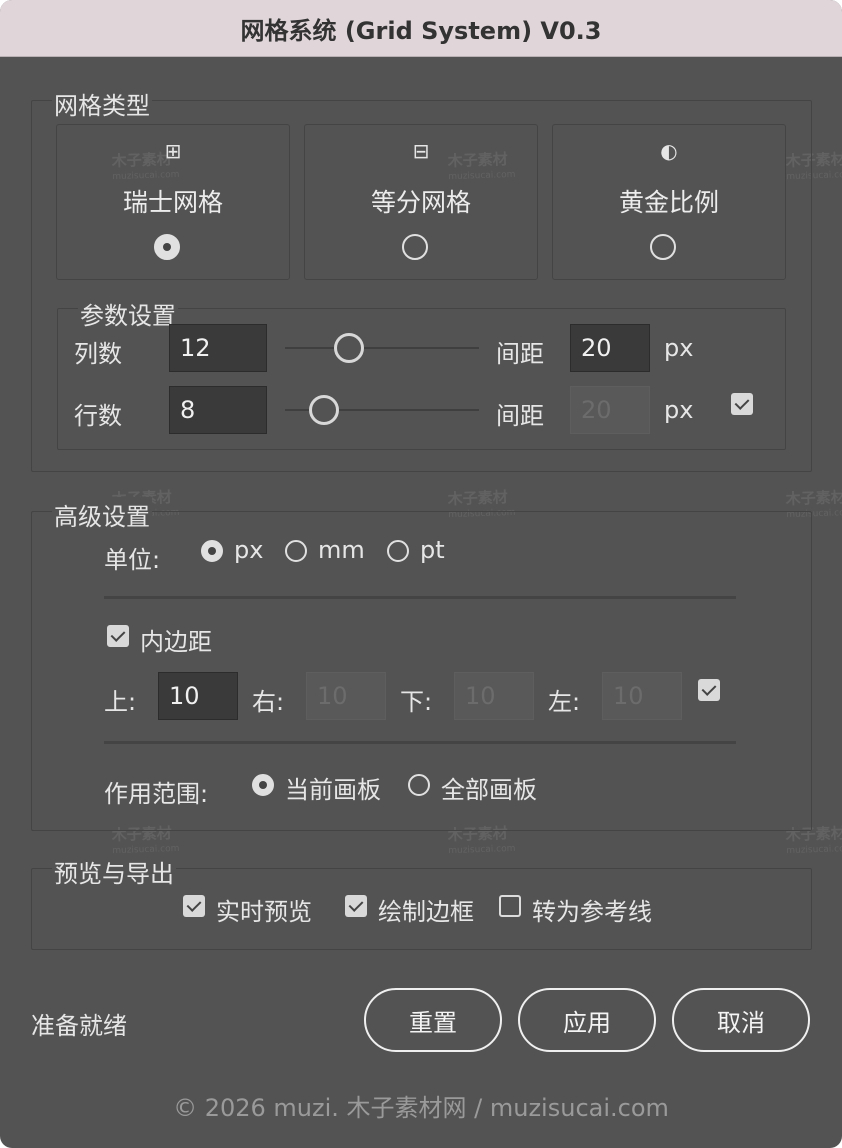 The width and height of the screenshot is (842, 1148). What do you see at coordinates (709, 690) in the screenshot?
I see `padding-link-checkbox` at bounding box center [709, 690].